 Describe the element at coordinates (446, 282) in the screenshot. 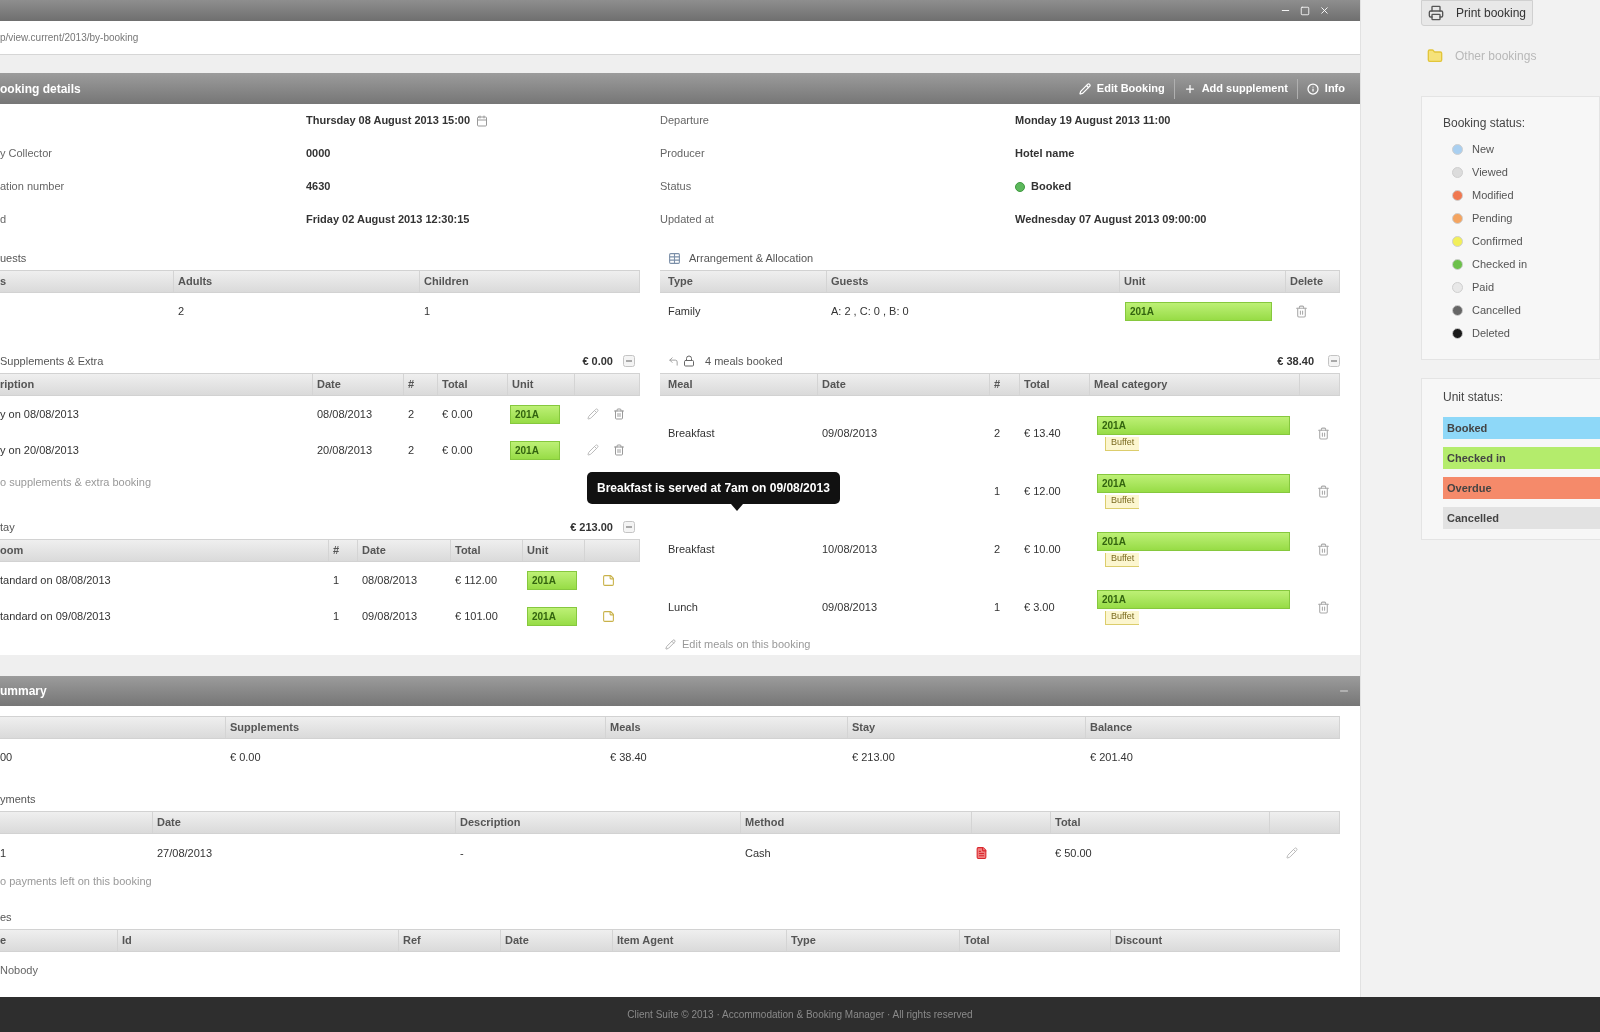

I see `column-header: Children` at that location.